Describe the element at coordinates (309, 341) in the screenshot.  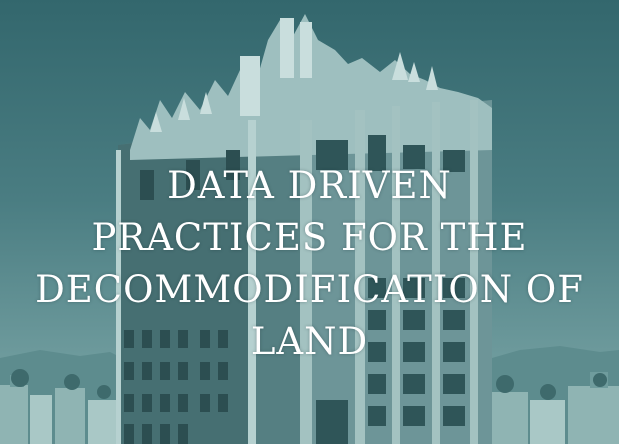
I see `title-line-4: LAND` at that location.